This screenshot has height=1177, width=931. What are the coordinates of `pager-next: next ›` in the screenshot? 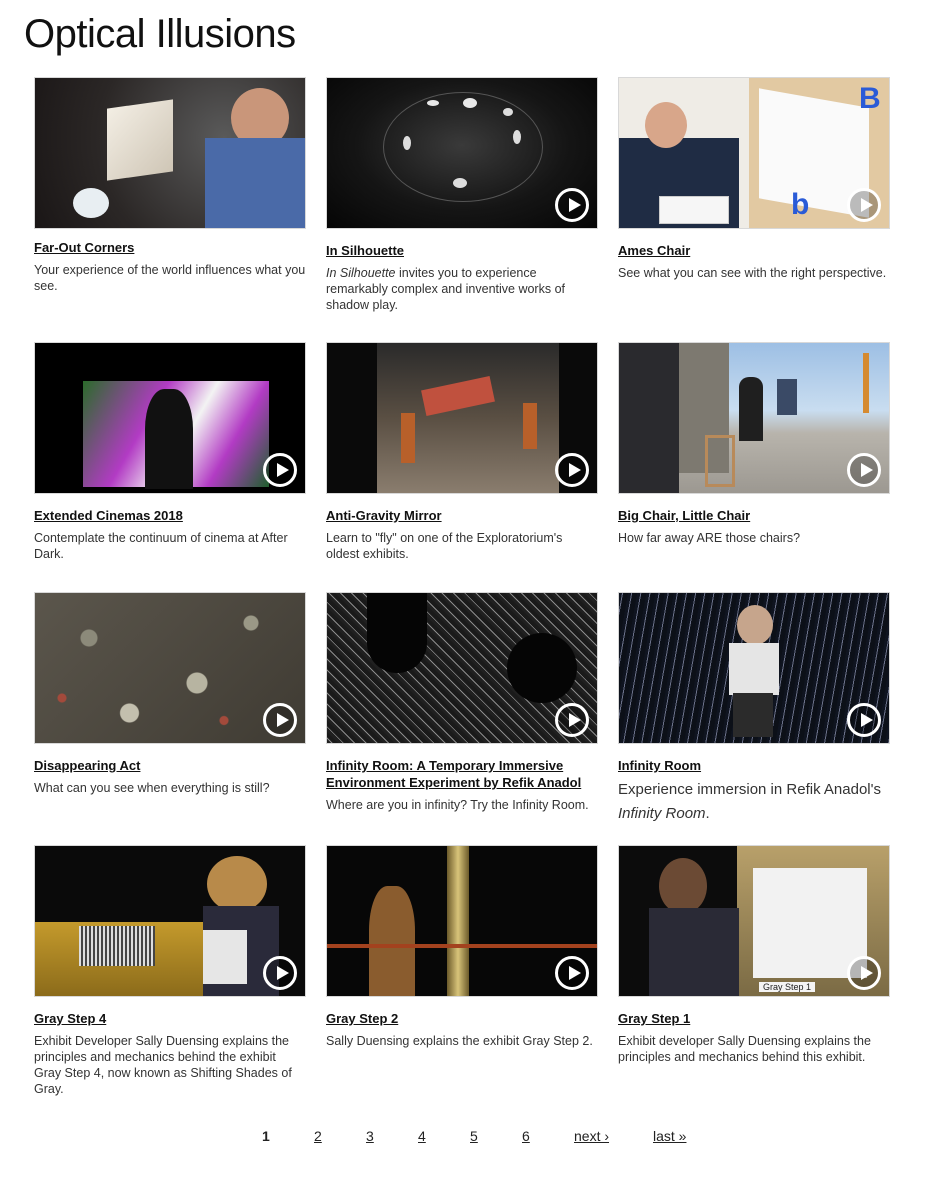 It's located at (591, 1136).